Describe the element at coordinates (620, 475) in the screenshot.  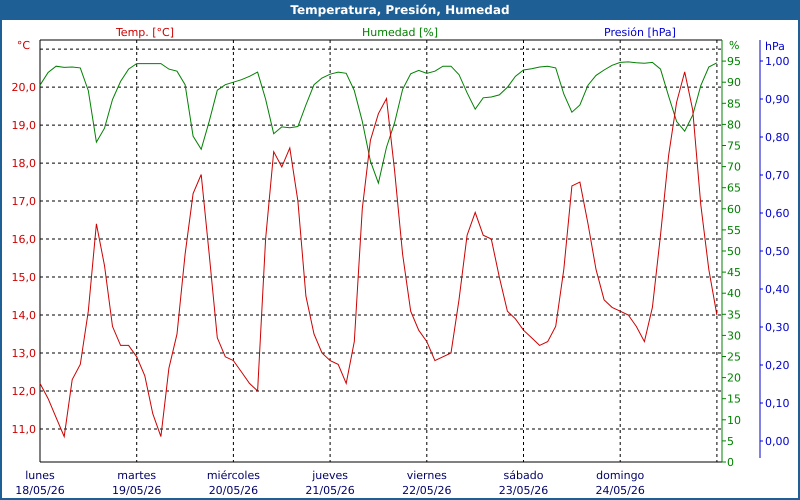
I see `day-label: domingo` at that location.